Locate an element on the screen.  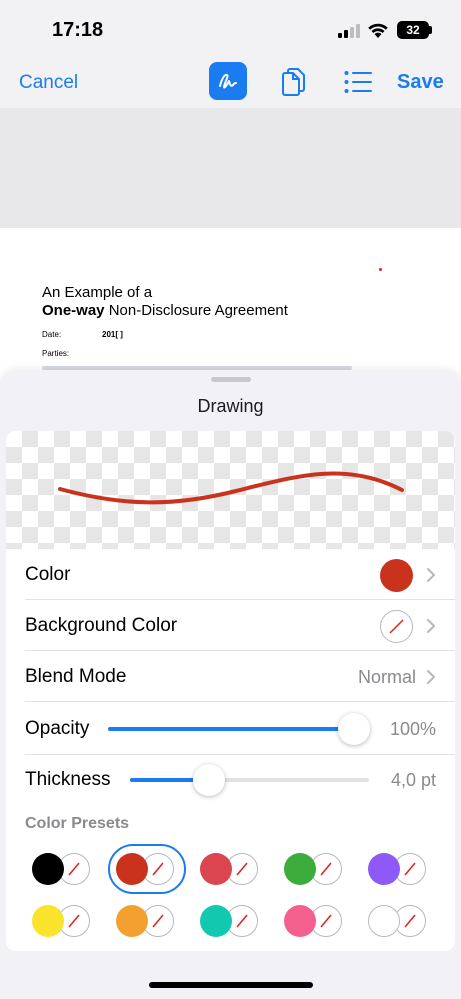
thickness-row: Thickness 4,0 pt is located at coordinates (230, 780).